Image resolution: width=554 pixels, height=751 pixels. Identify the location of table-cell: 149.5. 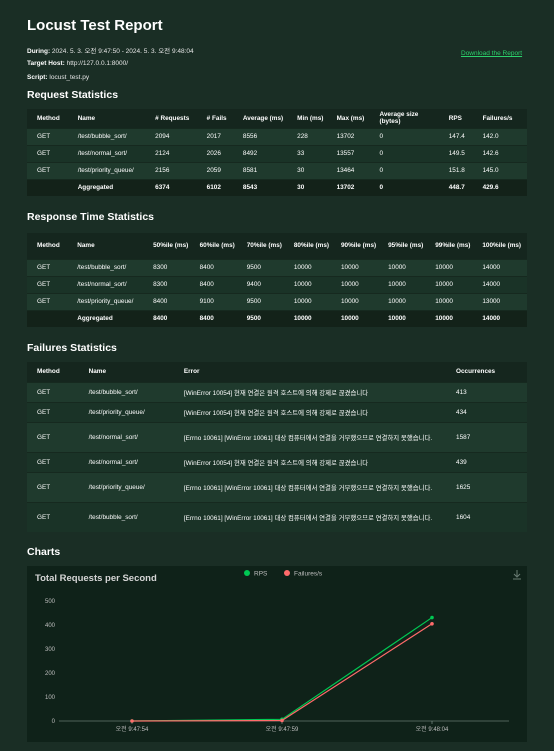
(455, 153).